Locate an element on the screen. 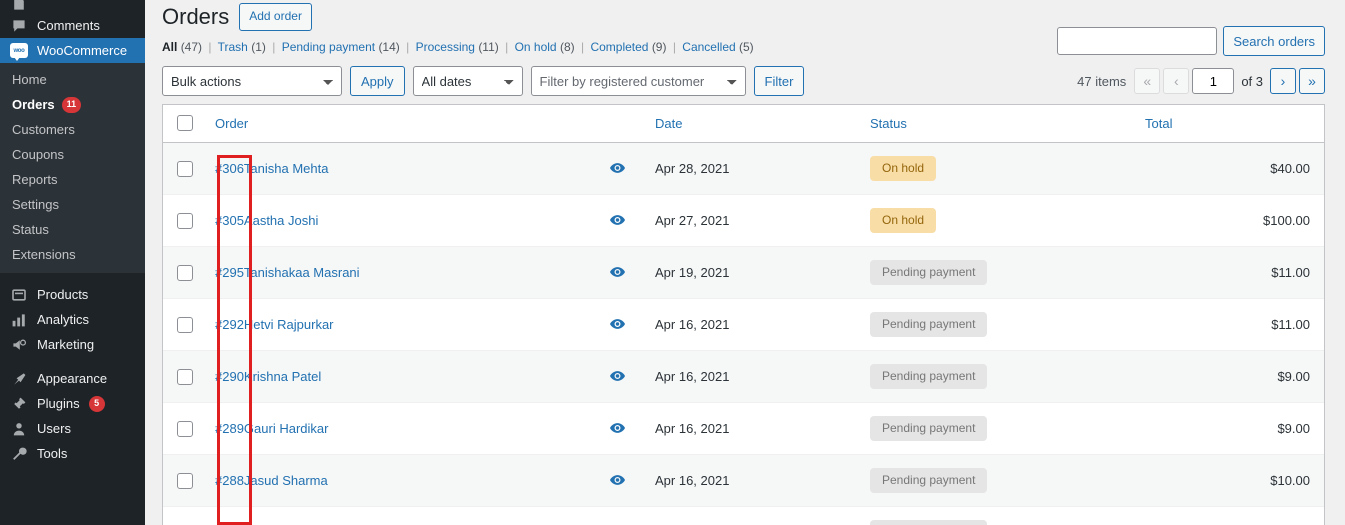  page-title: Orders is located at coordinates (196, 16).